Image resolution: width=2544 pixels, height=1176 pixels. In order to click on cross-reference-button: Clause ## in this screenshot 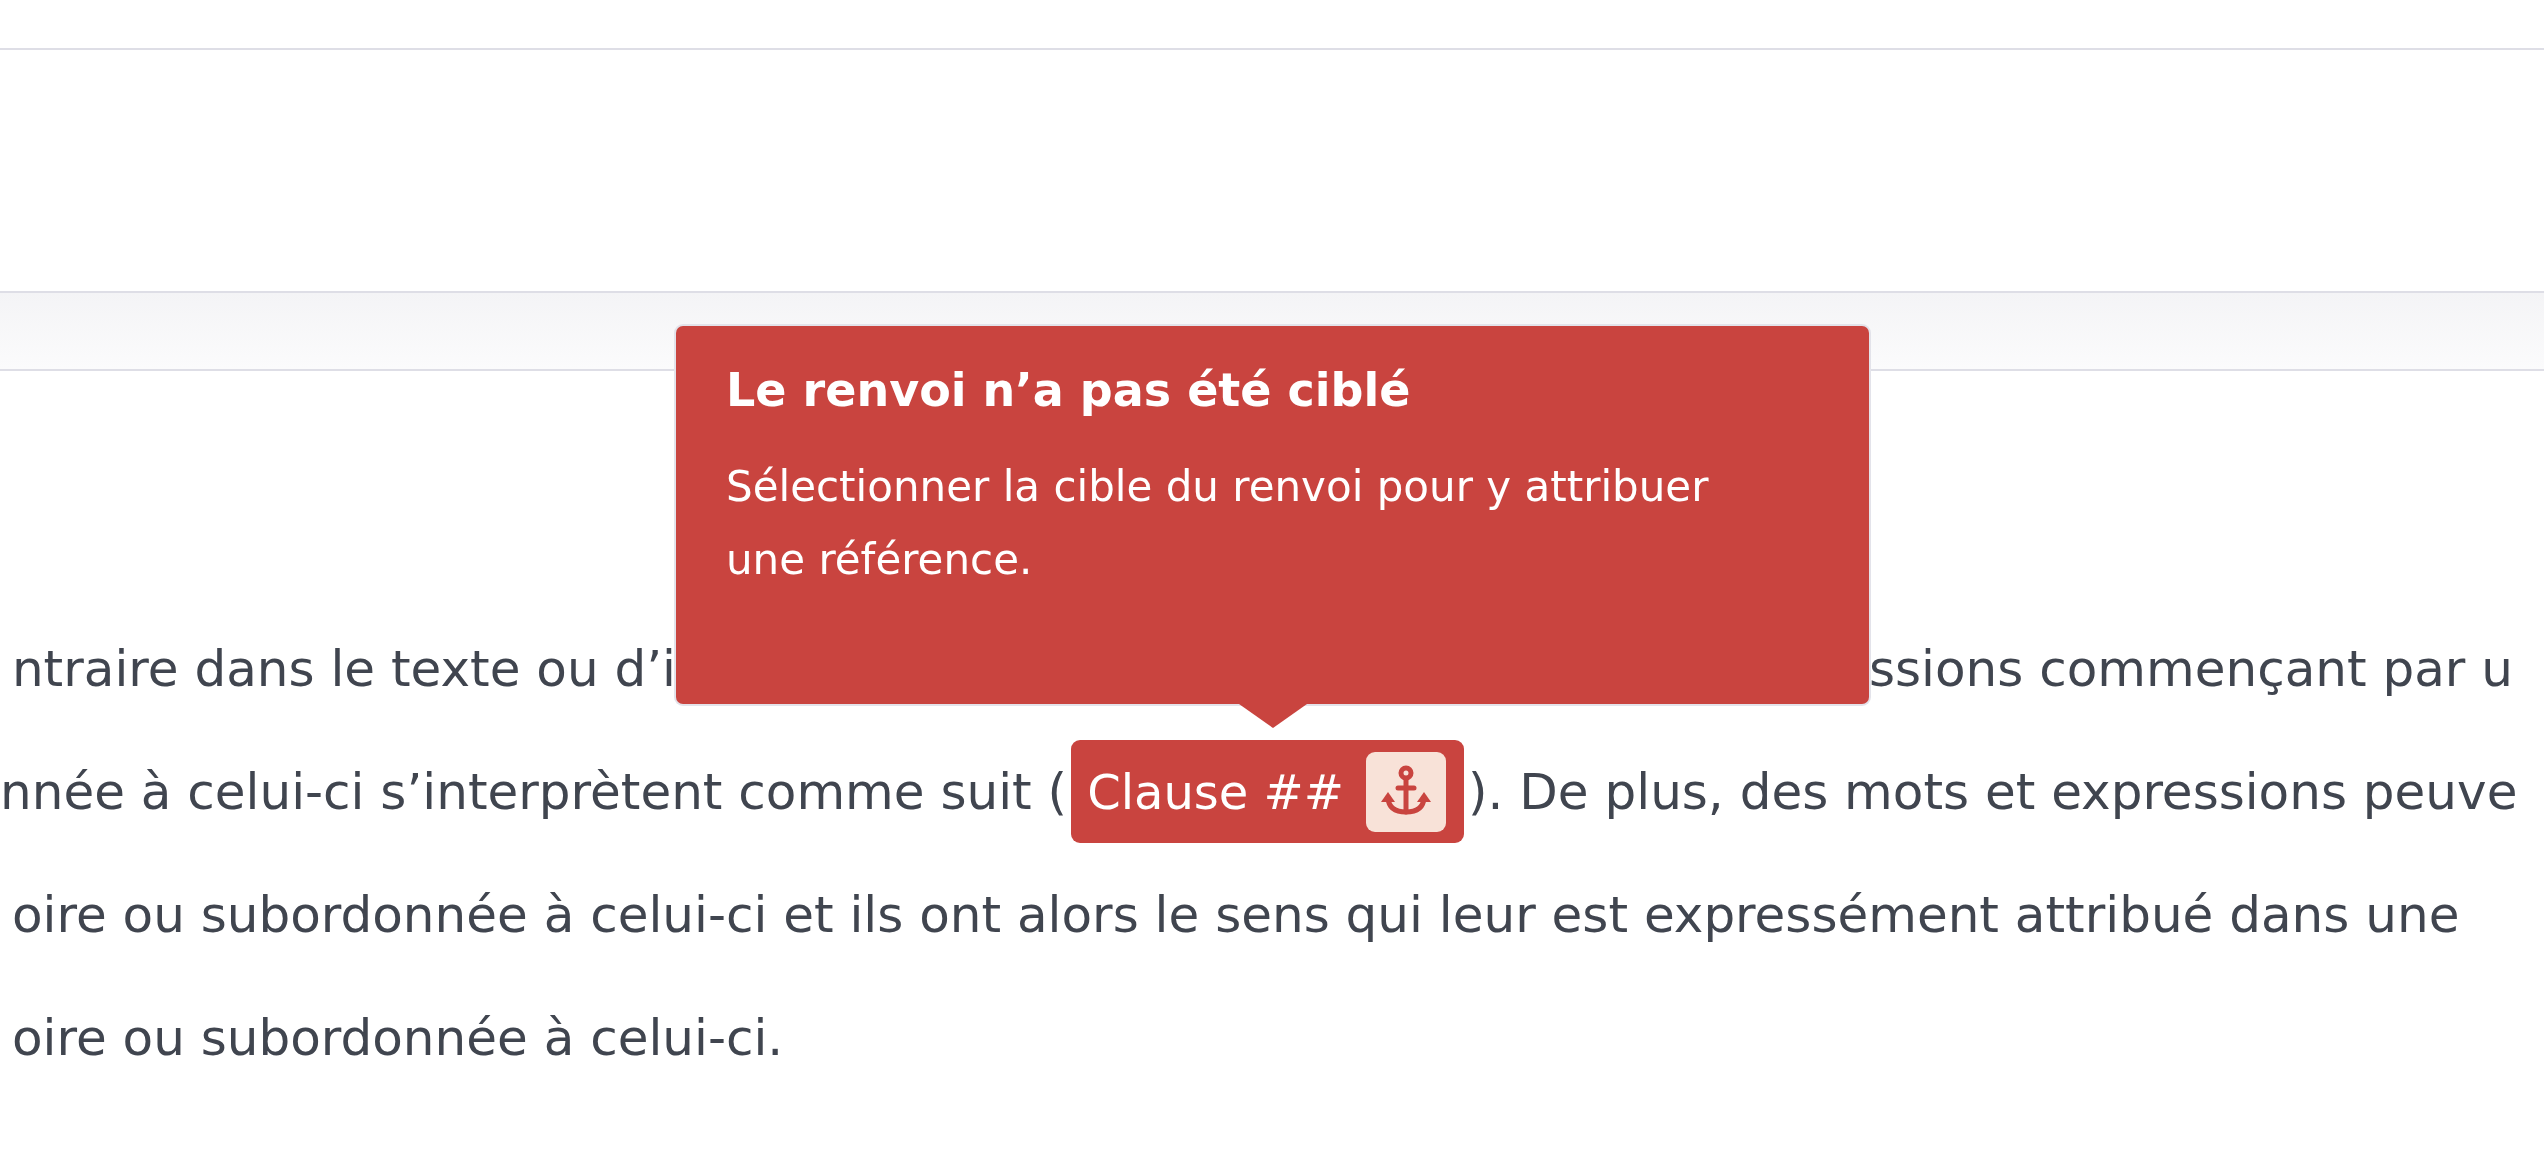, I will do `click(1268, 791)`.